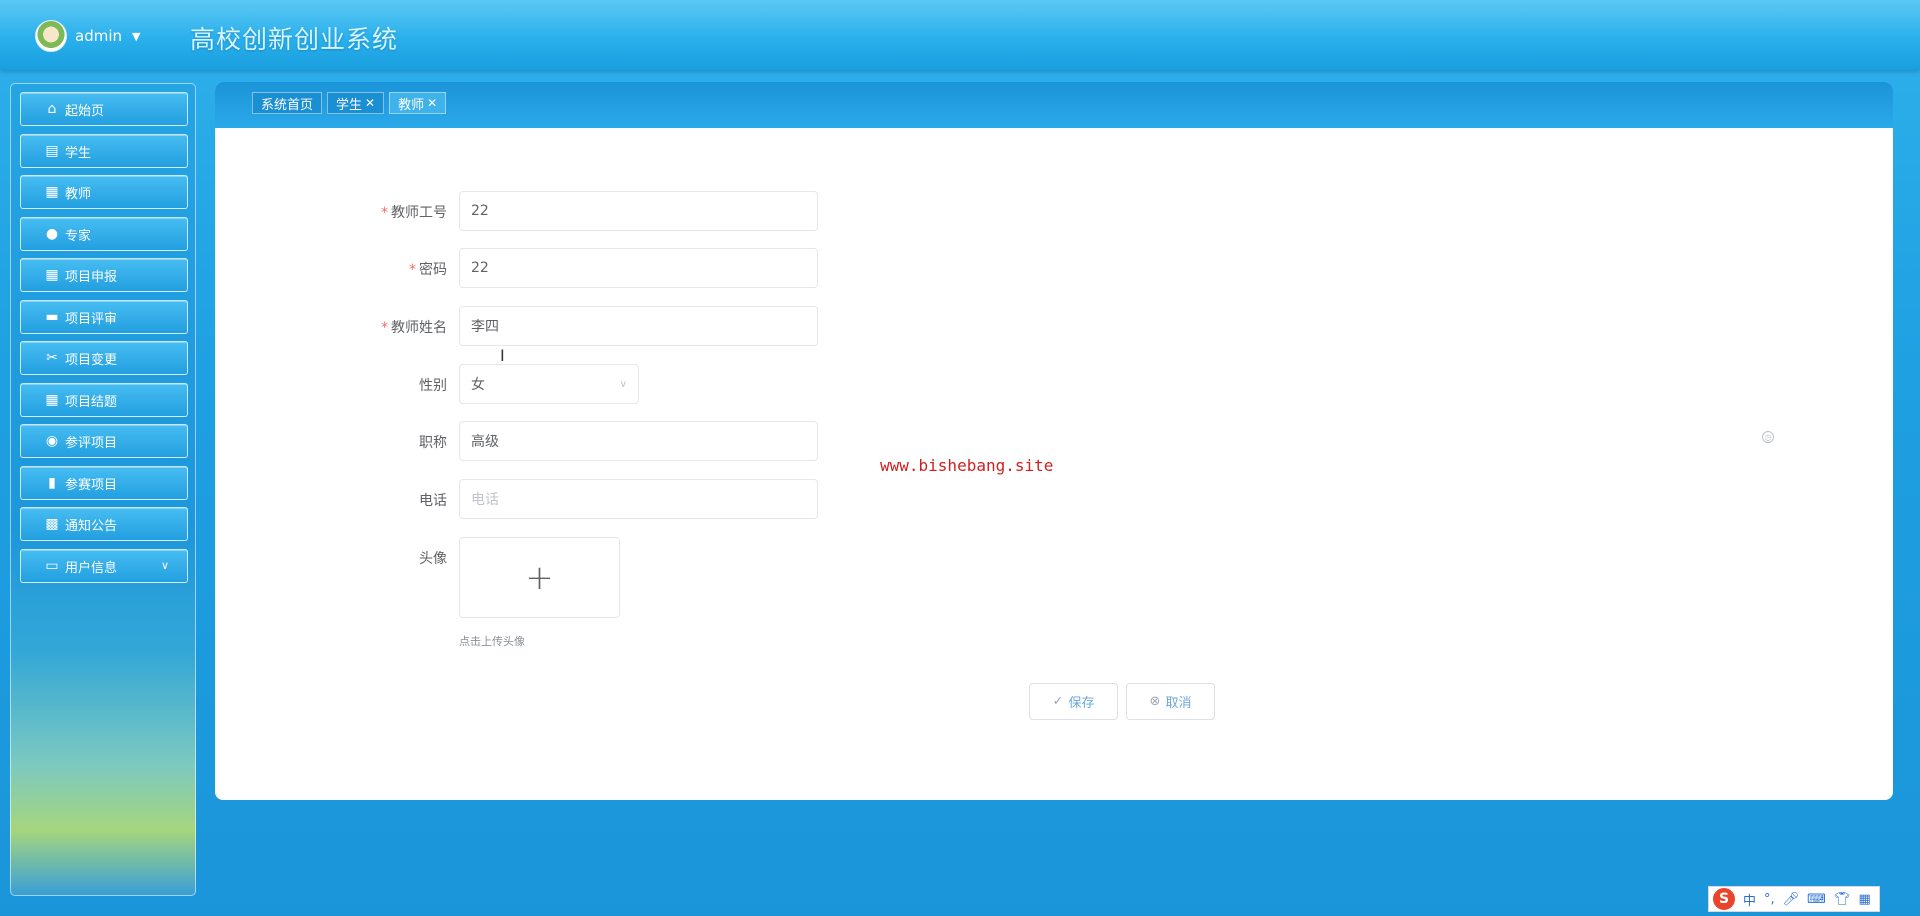  What do you see at coordinates (52, 524) in the screenshot?
I see `table-icon: ▩` at bounding box center [52, 524].